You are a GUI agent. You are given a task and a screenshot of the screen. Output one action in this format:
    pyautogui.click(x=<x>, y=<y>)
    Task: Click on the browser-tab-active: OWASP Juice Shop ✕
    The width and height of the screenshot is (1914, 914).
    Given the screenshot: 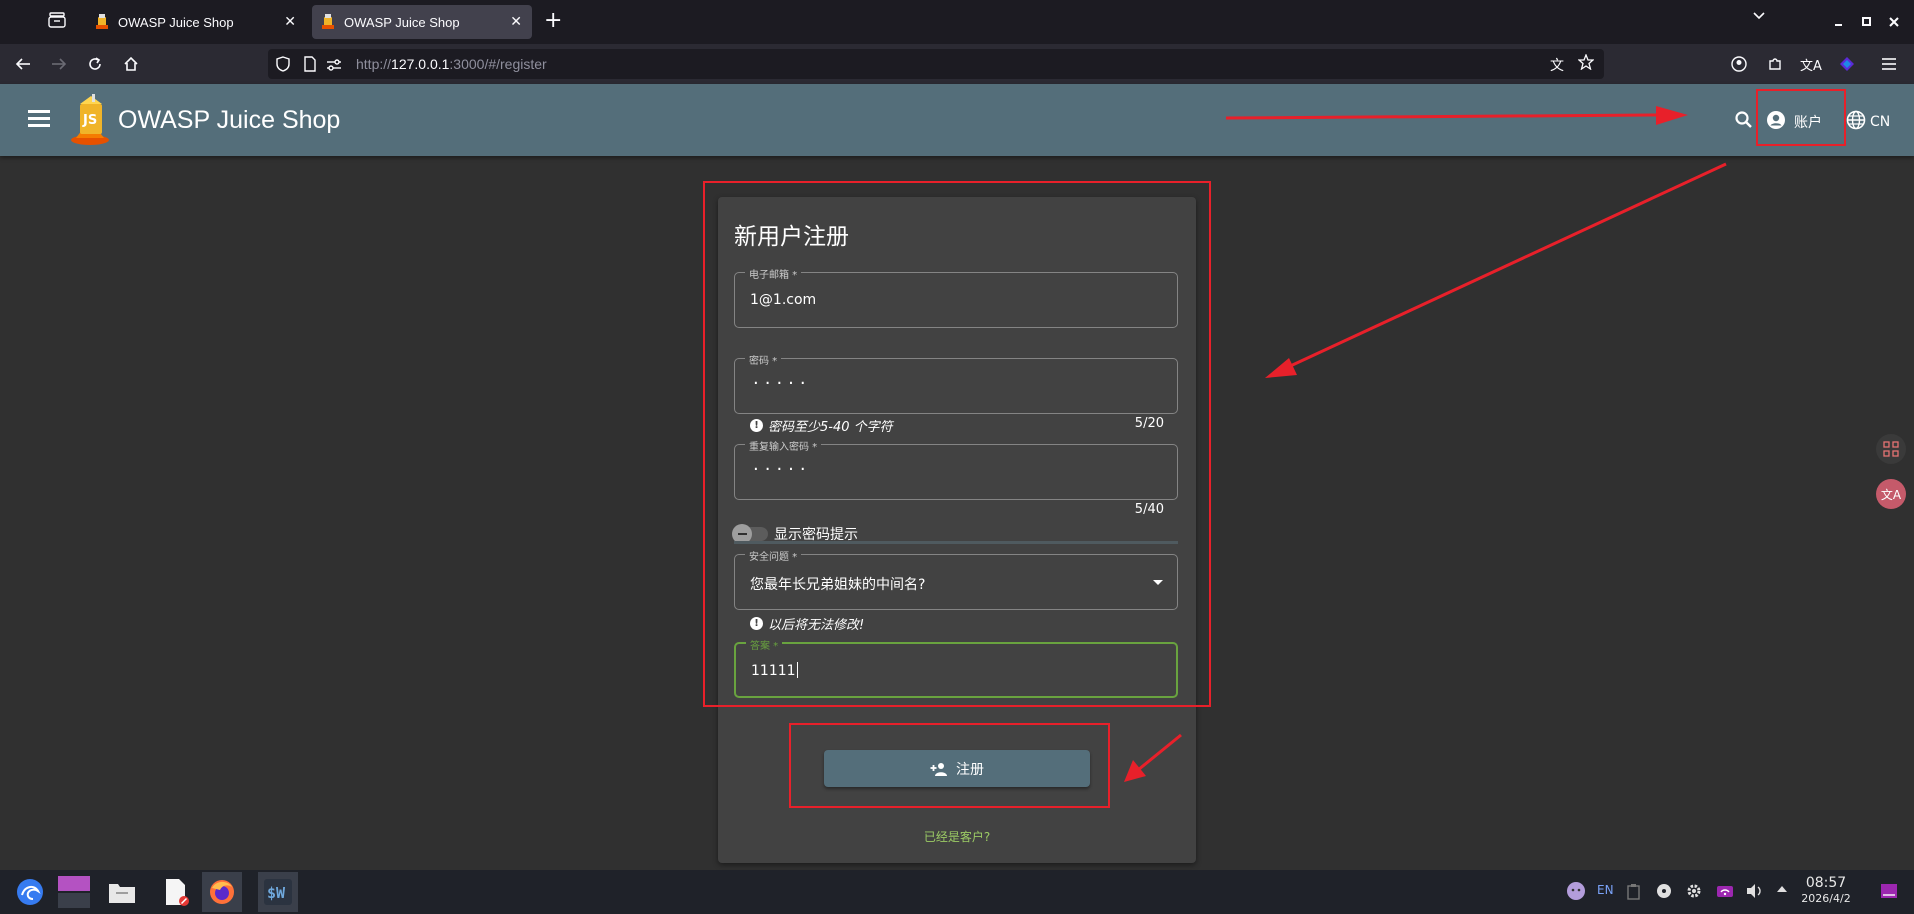 What is the action you would take?
    pyautogui.click(x=422, y=22)
    